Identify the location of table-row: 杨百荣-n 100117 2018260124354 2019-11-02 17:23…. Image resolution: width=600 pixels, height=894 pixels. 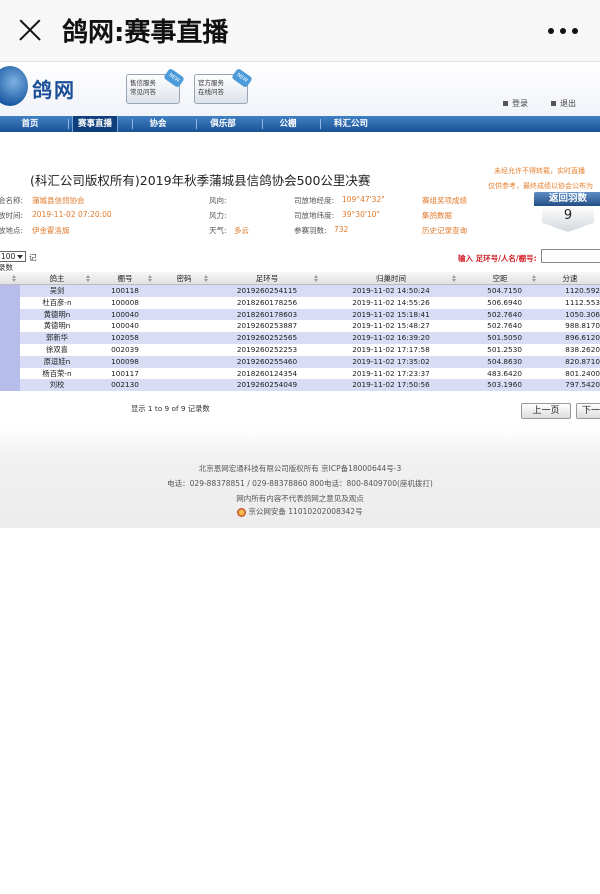
(300, 373).